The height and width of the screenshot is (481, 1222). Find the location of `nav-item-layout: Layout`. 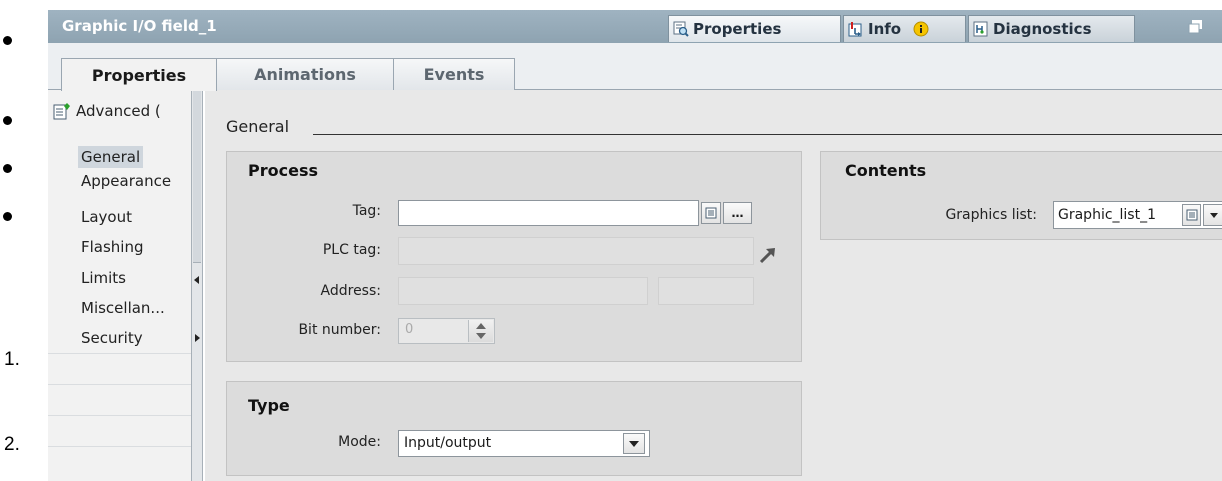

nav-item-layout: Layout is located at coordinates (106, 217).